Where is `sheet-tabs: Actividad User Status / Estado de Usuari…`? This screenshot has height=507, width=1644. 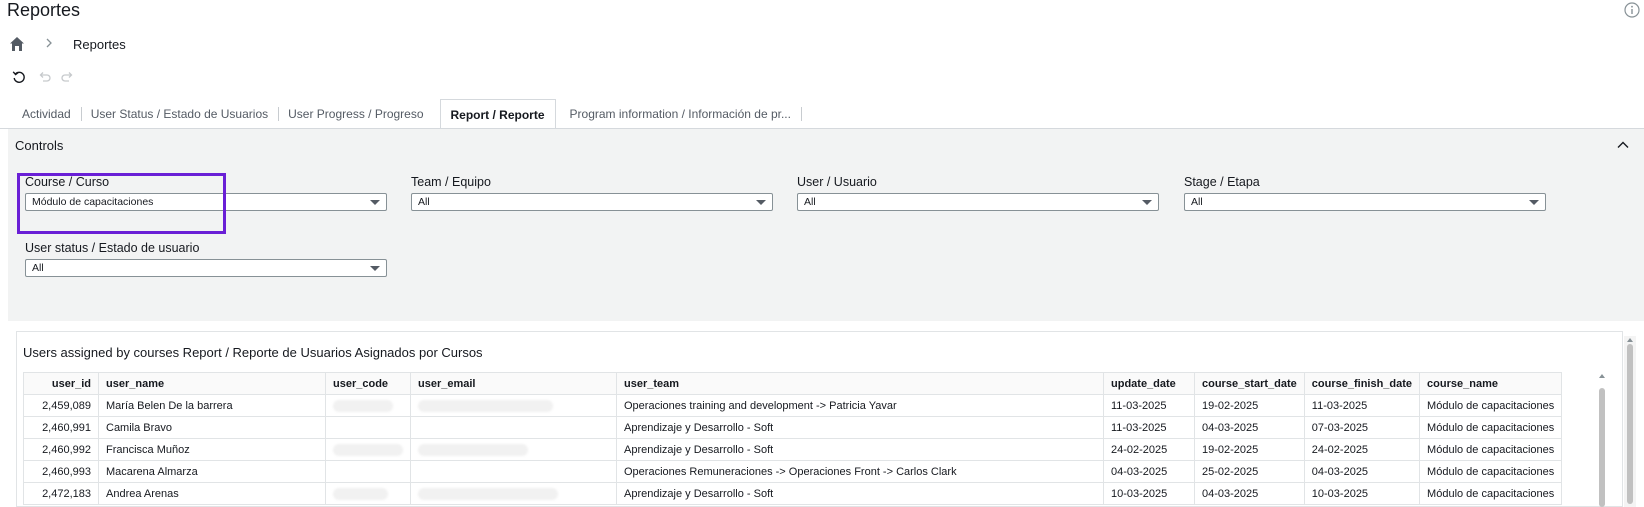
sheet-tabs: Actividad User Status / Estado de Usuari… is located at coordinates (828, 114).